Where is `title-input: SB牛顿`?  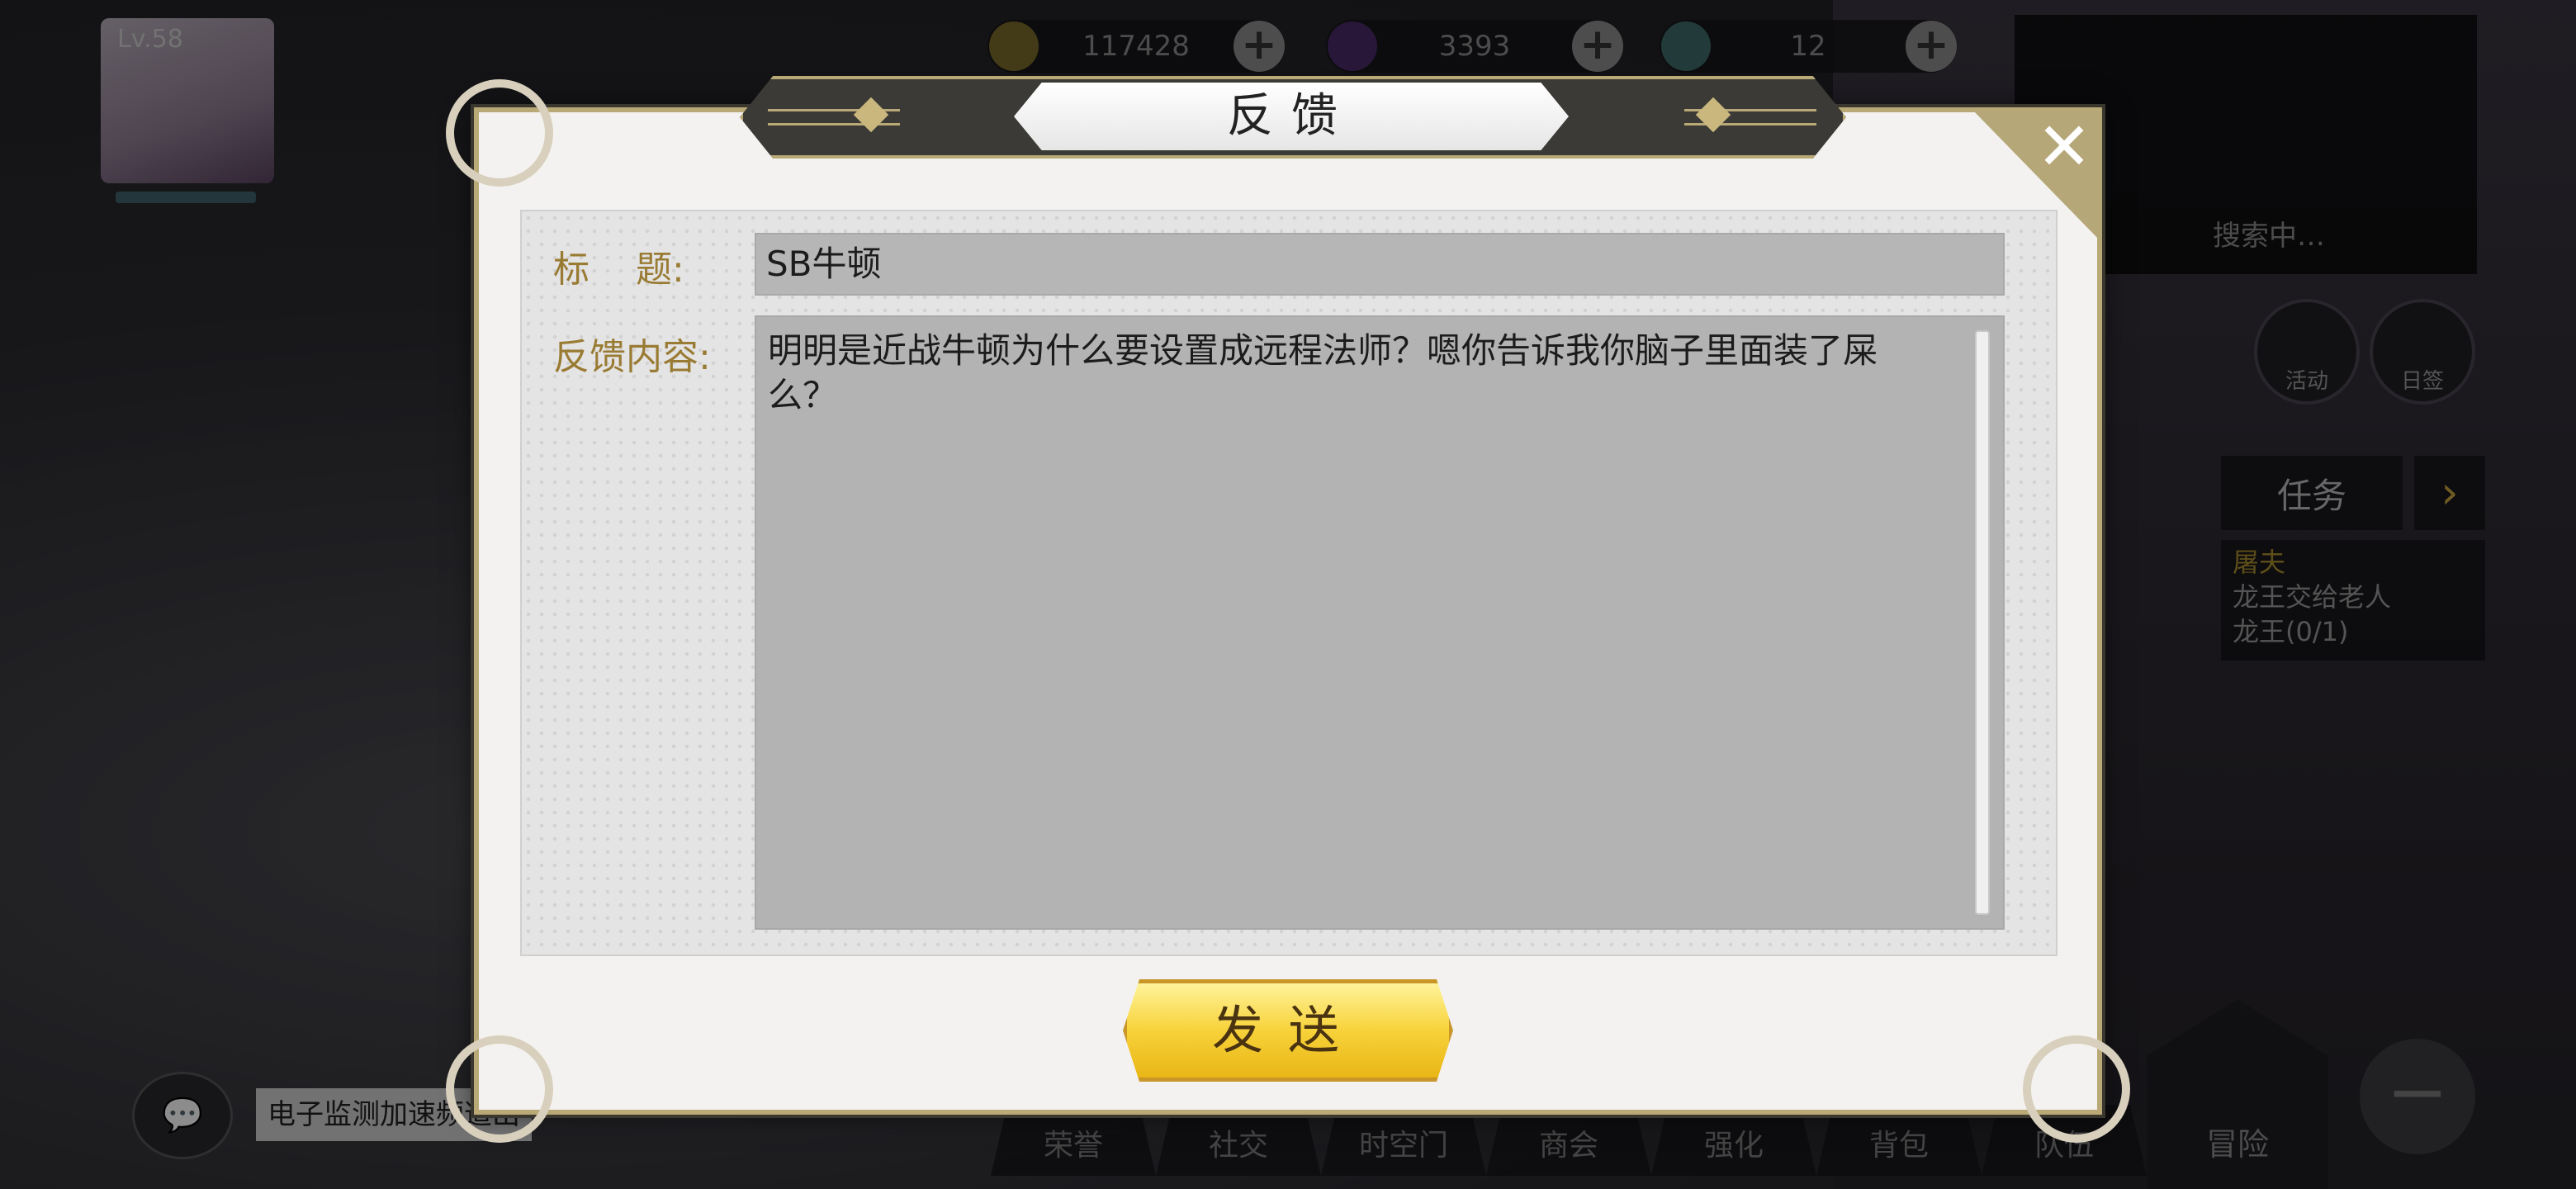
title-input: SB牛顿 is located at coordinates (1380, 264).